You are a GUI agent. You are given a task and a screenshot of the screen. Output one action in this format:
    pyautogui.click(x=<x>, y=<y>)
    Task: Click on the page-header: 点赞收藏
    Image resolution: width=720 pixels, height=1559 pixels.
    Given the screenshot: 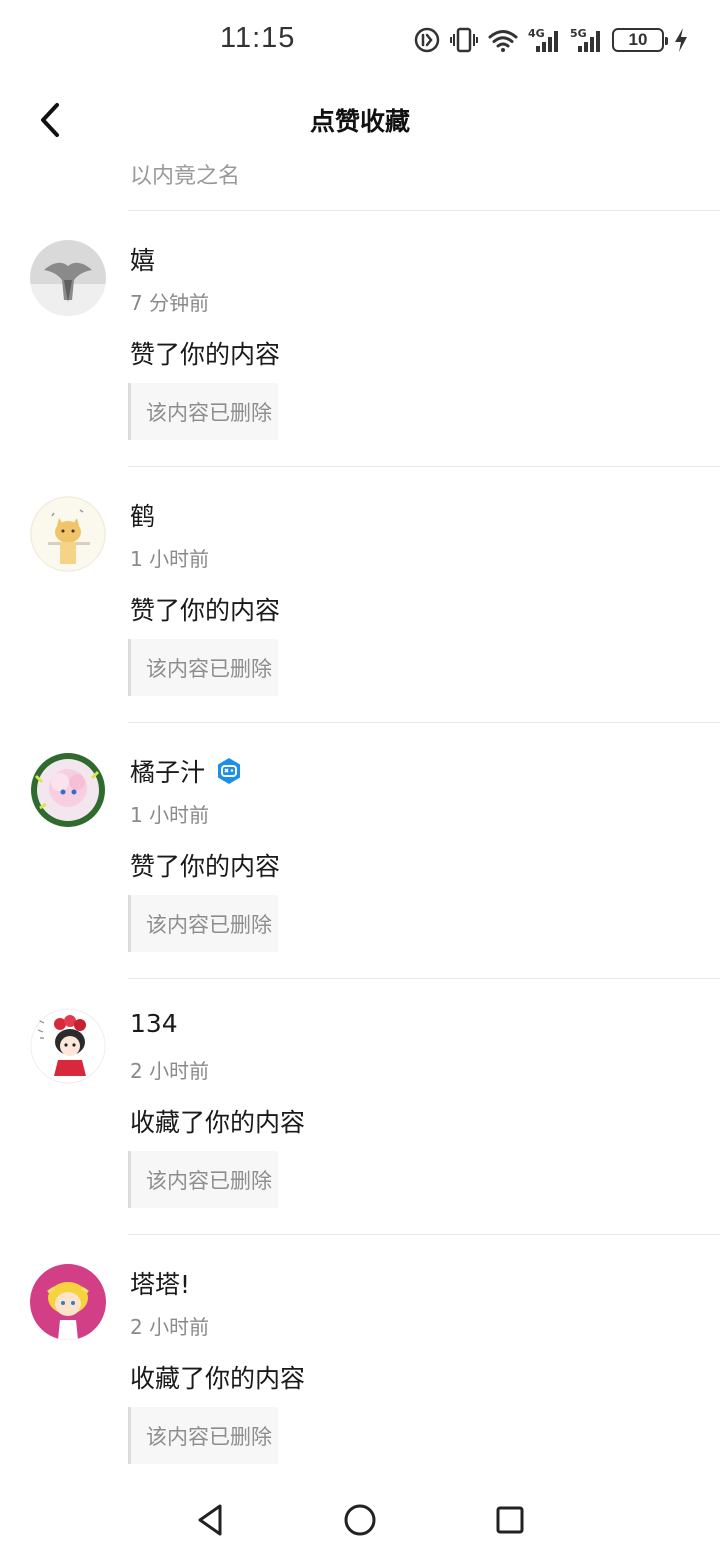 What is the action you would take?
    pyautogui.click(x=360, y=120)
    